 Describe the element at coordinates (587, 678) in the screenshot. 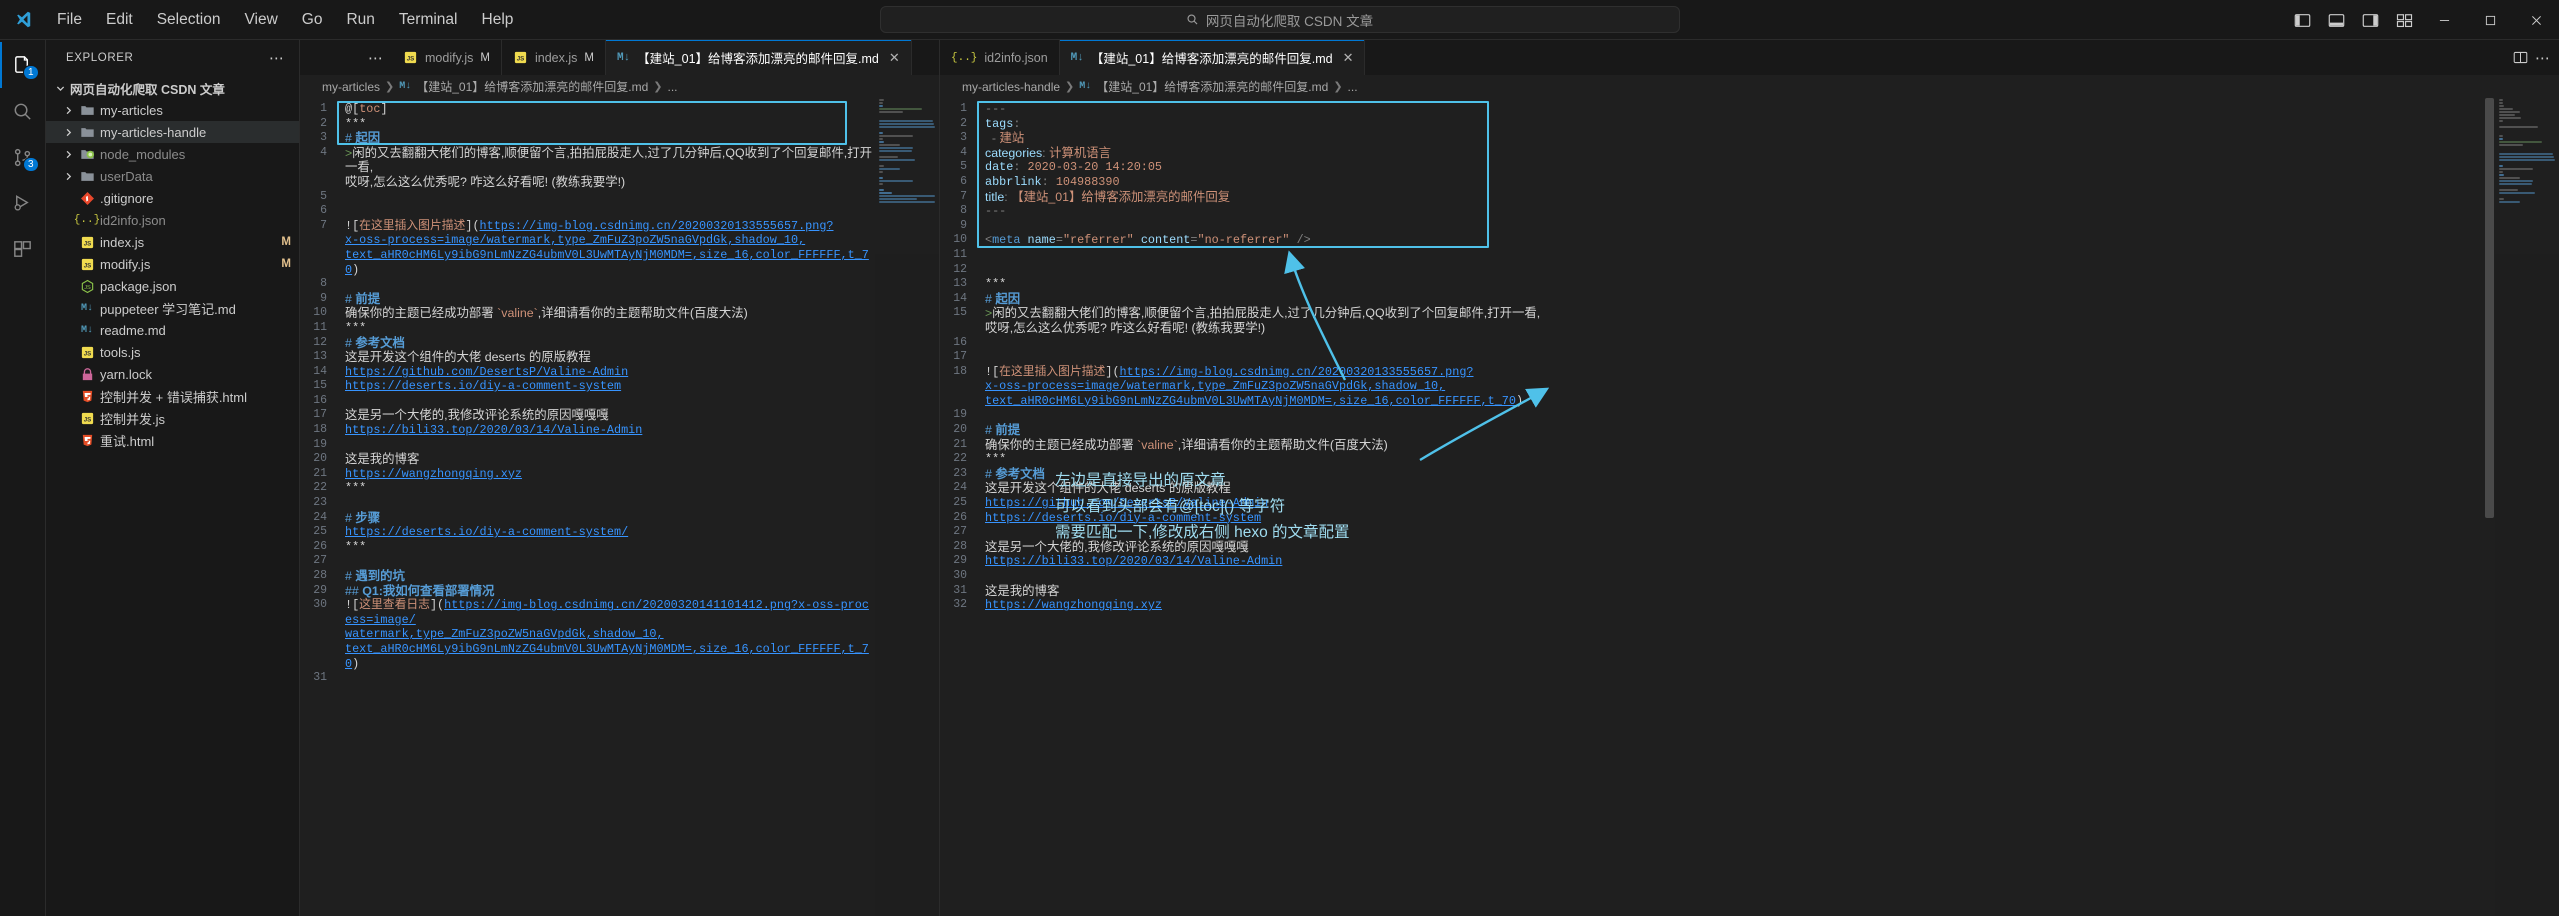

I see `code-line: 31` at that location.